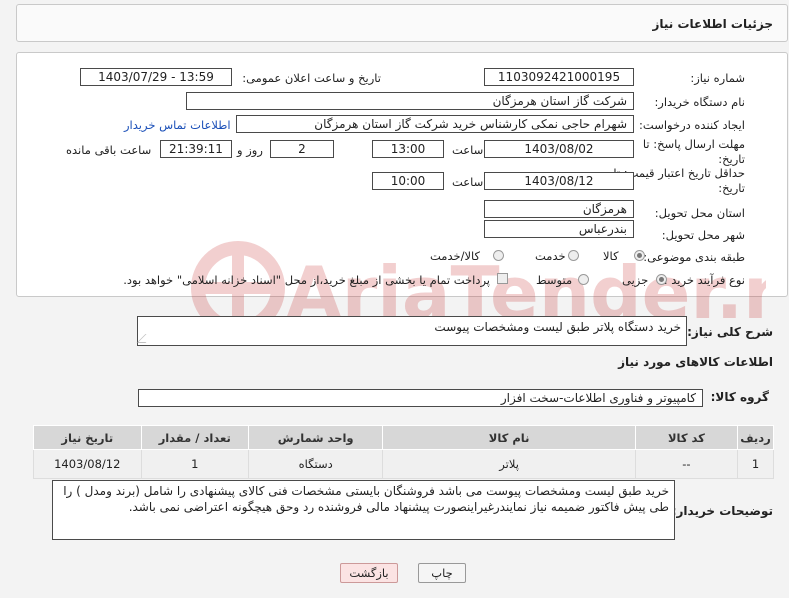 The height and width of the screenshot is (598, 789). I want to click on category-service-label: خدمت, so click(550, 256).